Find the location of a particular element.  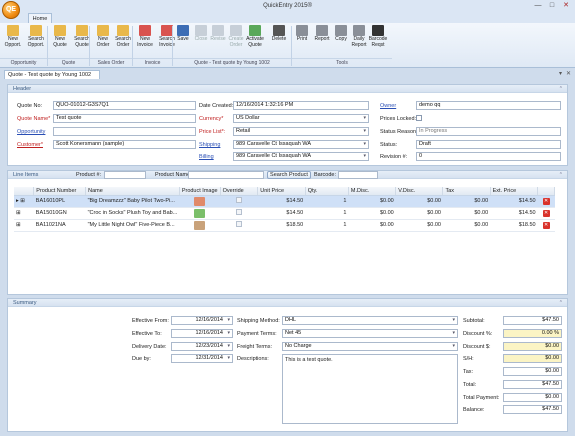

column-header: Name is located at coordinates (132, 191).